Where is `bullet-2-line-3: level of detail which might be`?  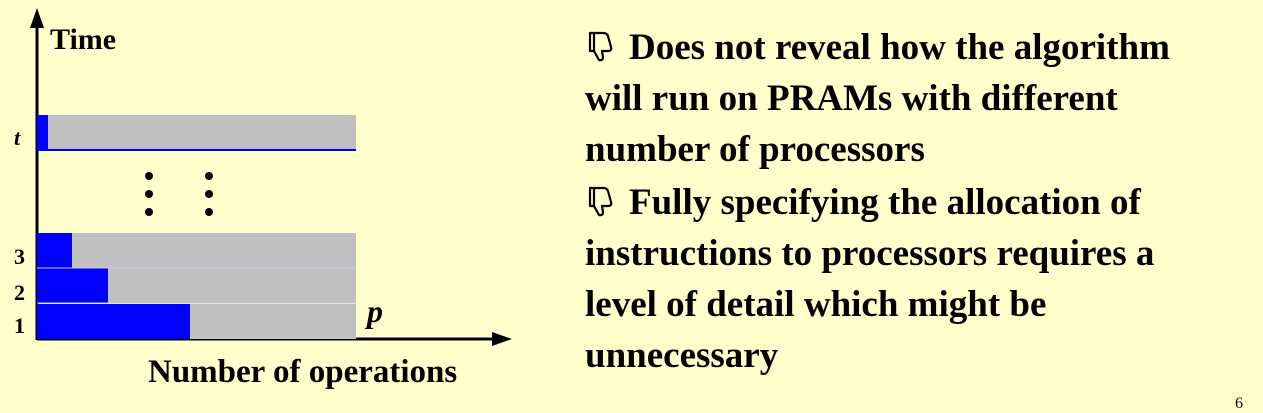
bullet-2-line-3: level of detail which might be is located at coordinates (816, 304).